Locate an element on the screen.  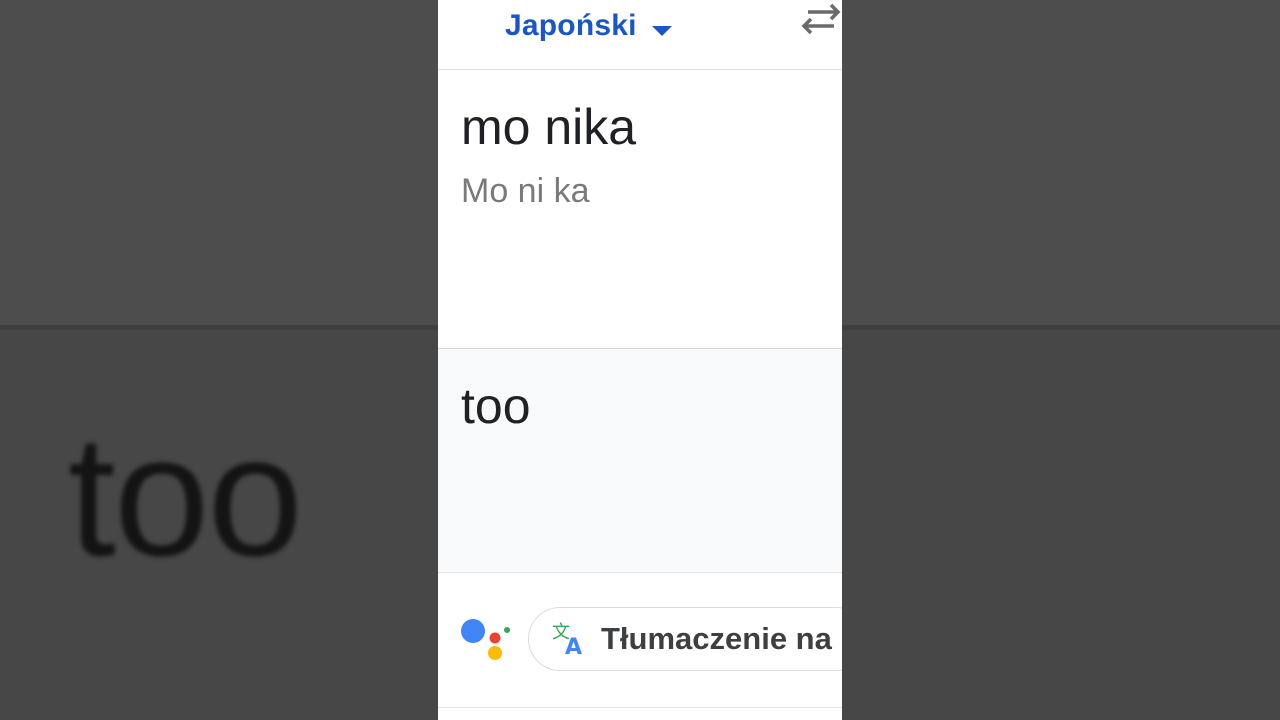
svg-text: A is located at coordinates (573, 646).